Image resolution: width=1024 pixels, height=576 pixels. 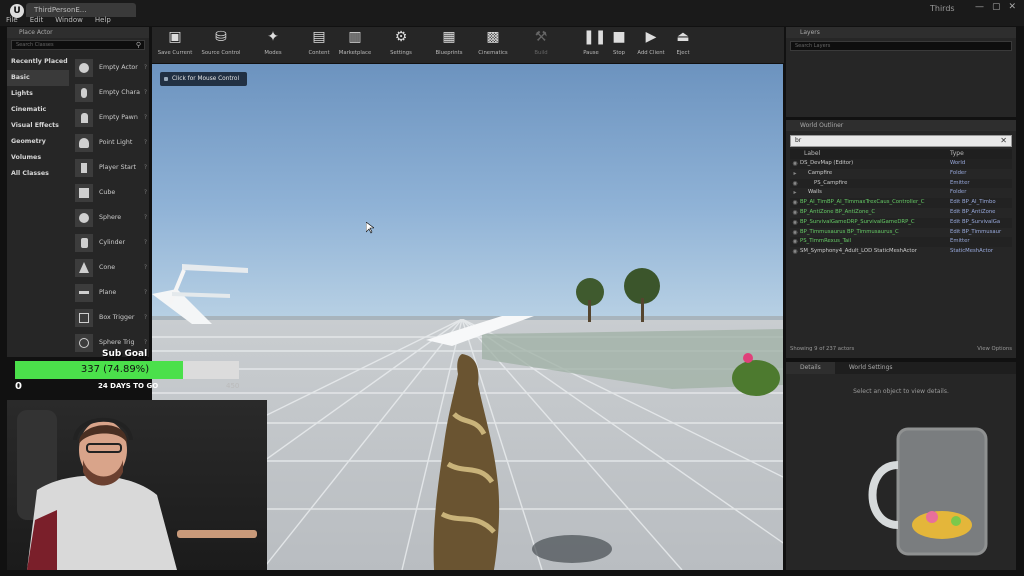 What do you see at coordinates (84, 167) in the screenshot?
I see `player-start-icon` at bounding box center [84, 167].